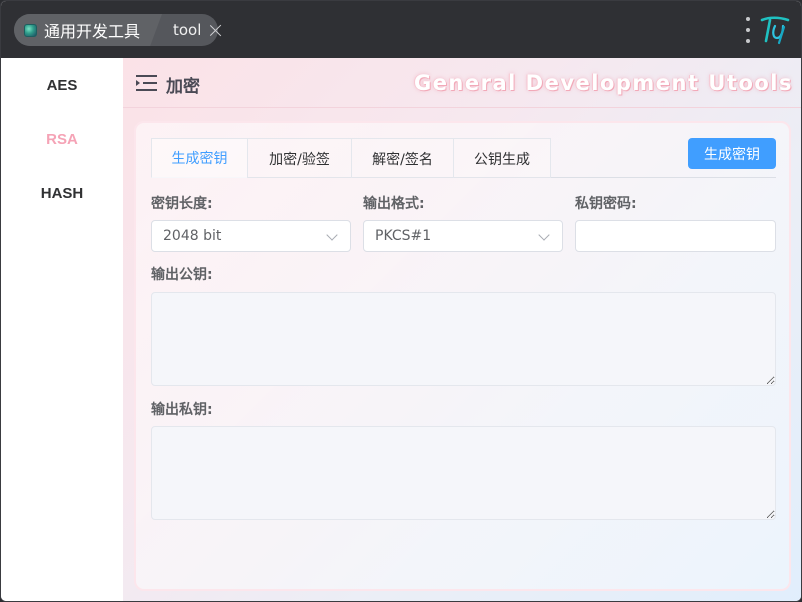 The width and height of the screenshot is (802, 602). What do you see at coordinates (146, 83) in the screenshot?
I see `menu-fold-icon` at bounding box center [146, 83].